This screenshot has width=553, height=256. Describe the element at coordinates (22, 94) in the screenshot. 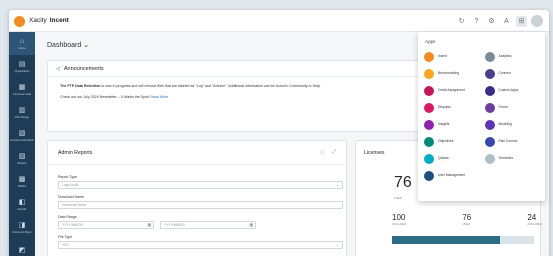

I see `sidebar-item-label: Consumer Data` at that location.